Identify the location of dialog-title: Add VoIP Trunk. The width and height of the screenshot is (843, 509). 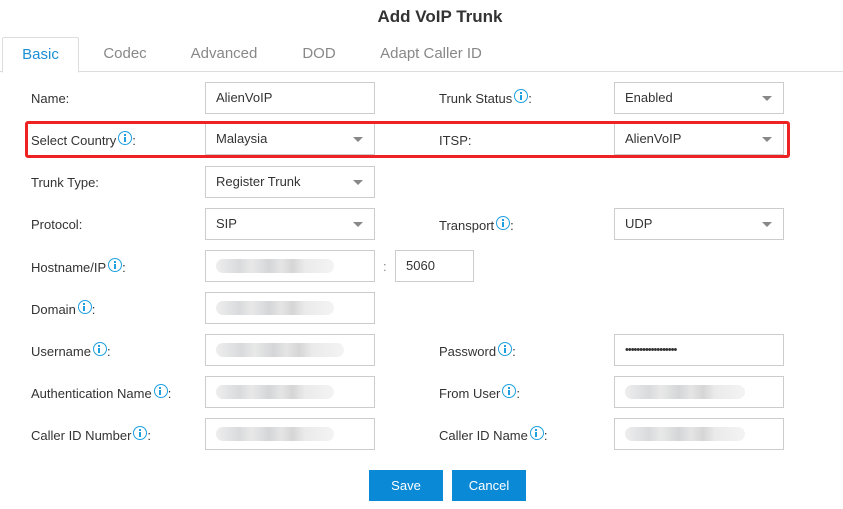
(440, 16).